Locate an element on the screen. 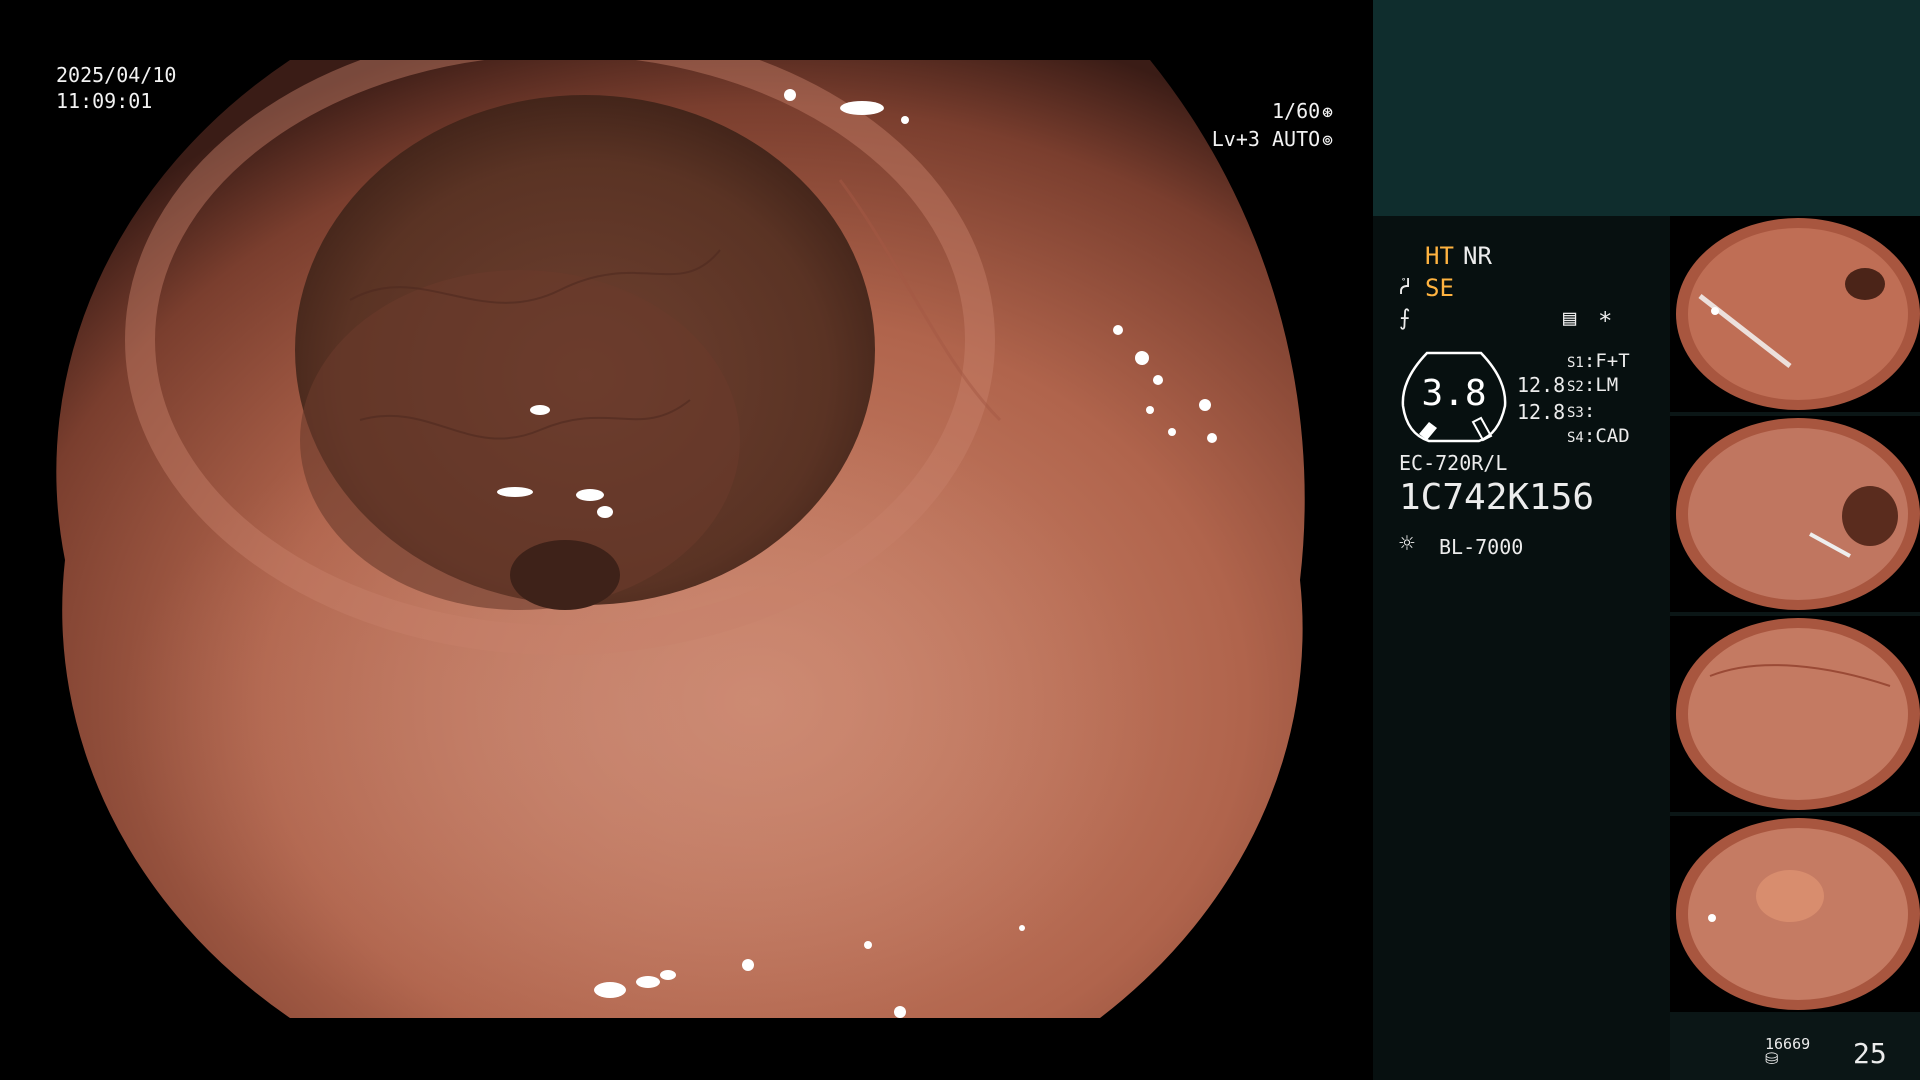 This screenshot has height=1080, width=1920. zoom-mark-lower: 12.8 is located at coordinates (1541, 412).